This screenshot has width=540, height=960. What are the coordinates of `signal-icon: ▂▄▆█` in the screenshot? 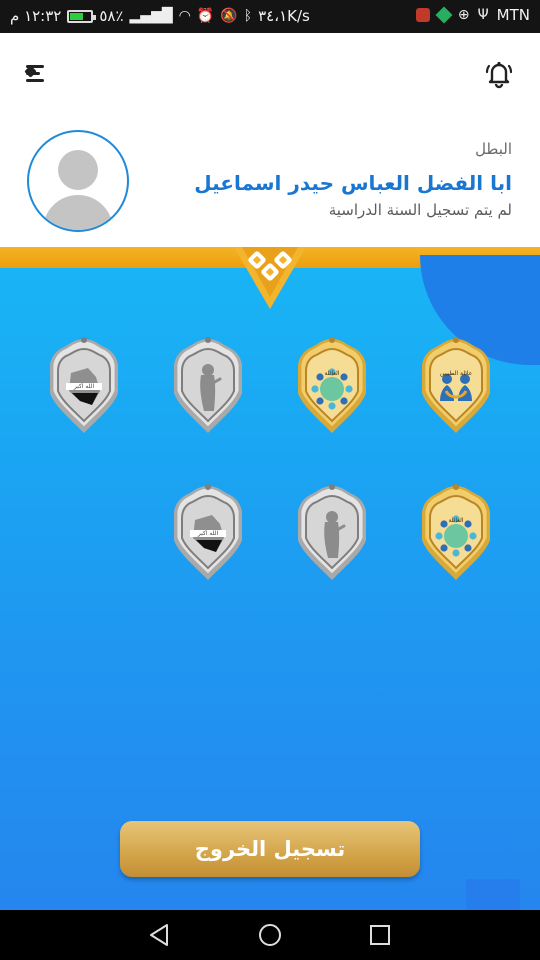 It's located at (151, 16).